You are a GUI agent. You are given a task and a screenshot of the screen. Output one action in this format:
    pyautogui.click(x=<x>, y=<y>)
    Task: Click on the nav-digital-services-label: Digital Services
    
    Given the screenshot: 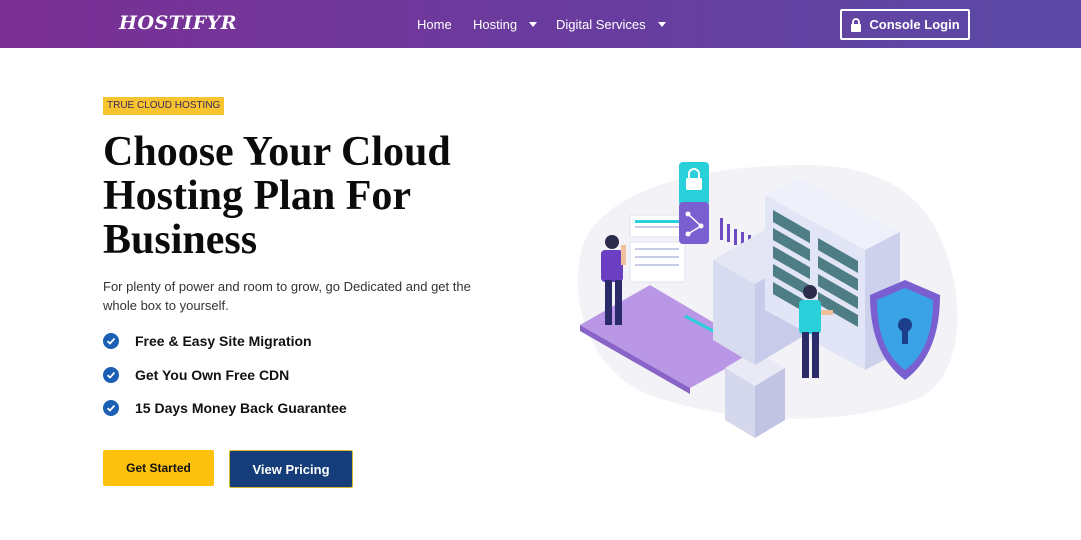 What is the action you would take?
    pyautogui.click(x=601, y=24)
    